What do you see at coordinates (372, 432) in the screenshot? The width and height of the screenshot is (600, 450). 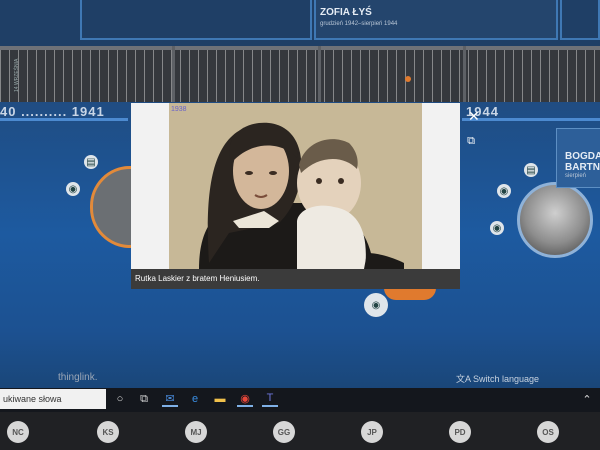 I see `participant-avatar: JP` at bounding box center [372, 432].